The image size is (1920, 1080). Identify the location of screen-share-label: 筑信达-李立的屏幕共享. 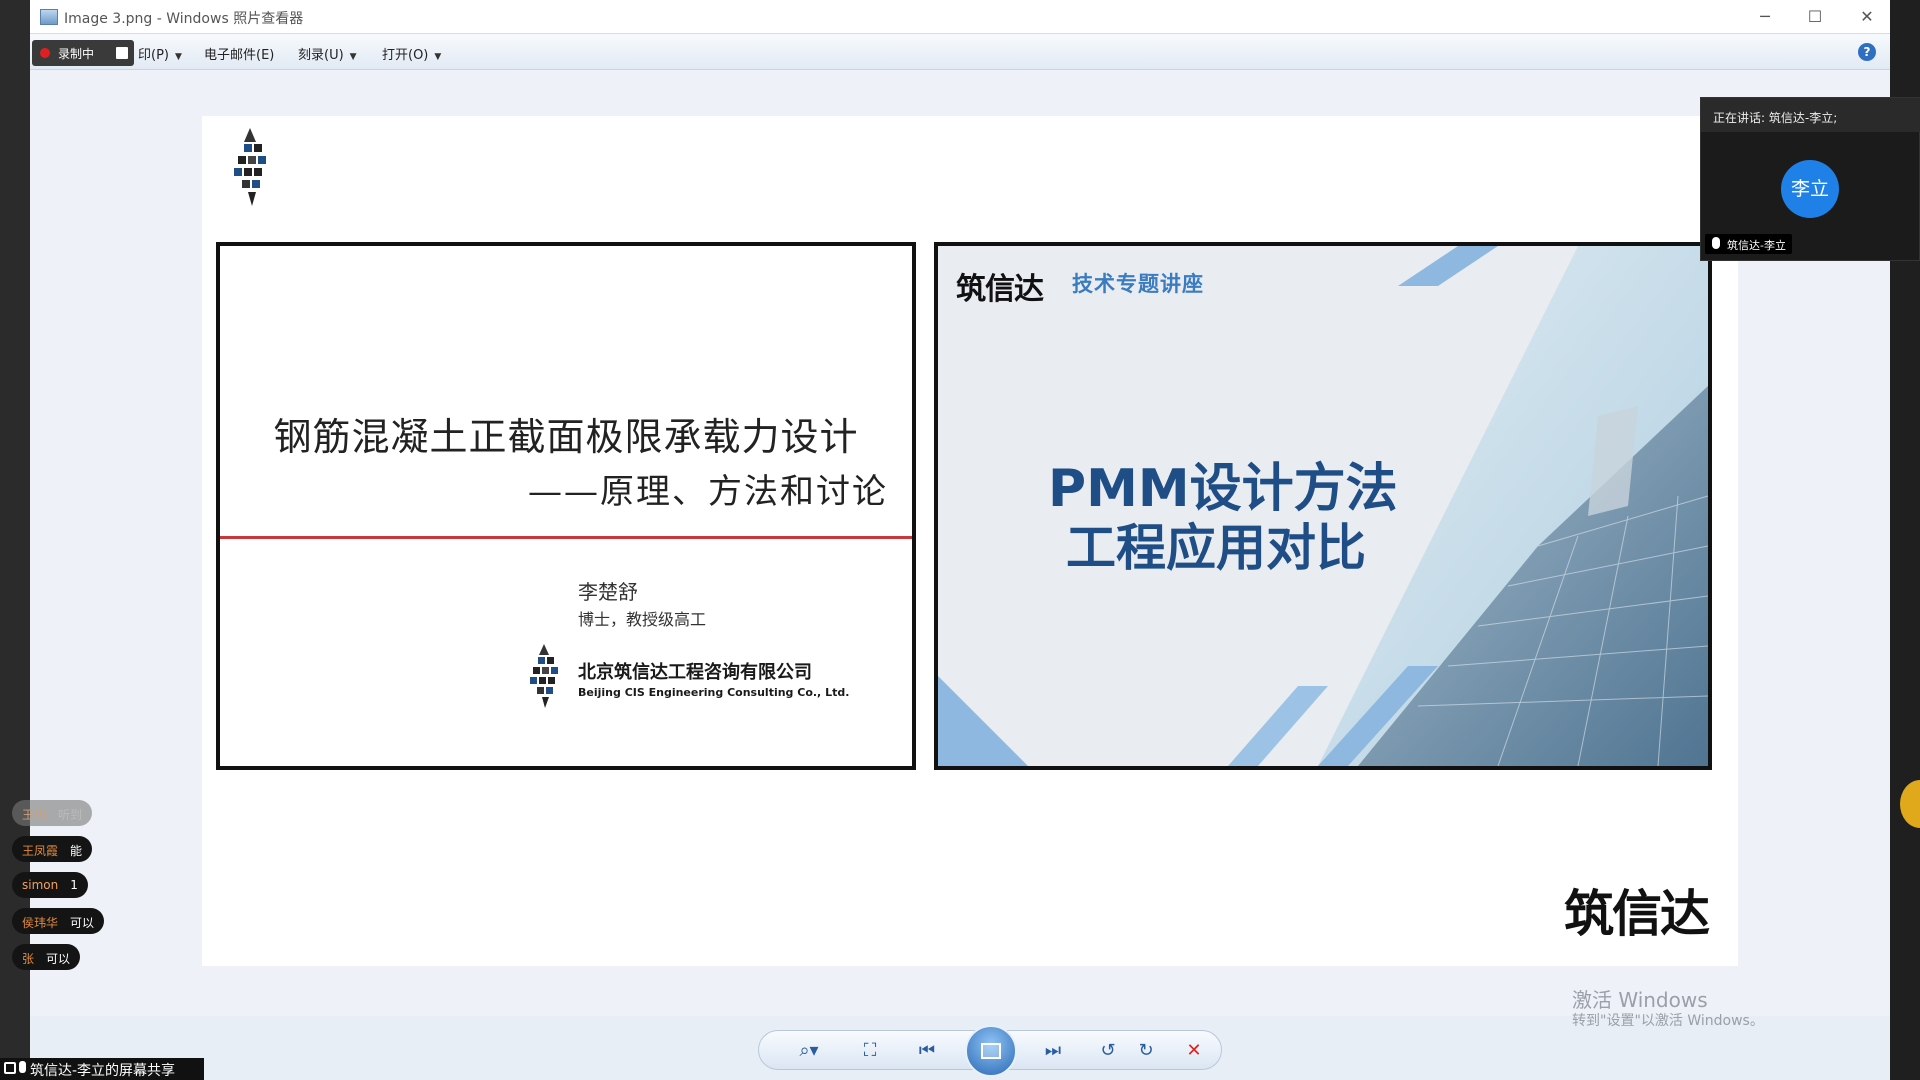
(103, 1071).